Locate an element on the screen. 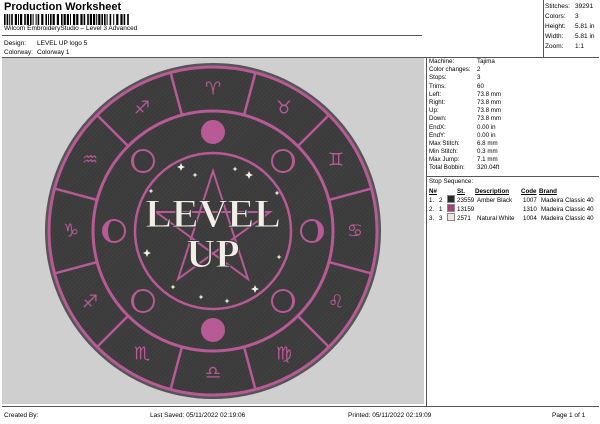 The image size is (600, 424). machine-info-label: EndY: is located at coordinates (437, 135).